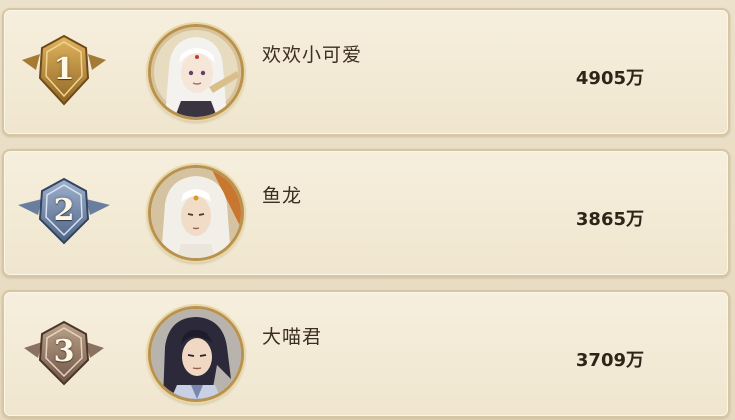 Image resolution: width=735 pixels, height=420 pixels. Describe the element at coordinates (282, 196) in the screenshot. I see `player-name: 鱼龙` at that location.